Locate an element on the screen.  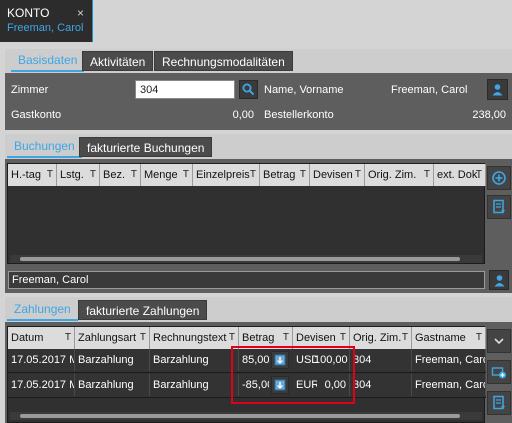
tab-rechnungsmodalitaeten: Rechnungsmodalitäten is located at coordinates (223, 61).